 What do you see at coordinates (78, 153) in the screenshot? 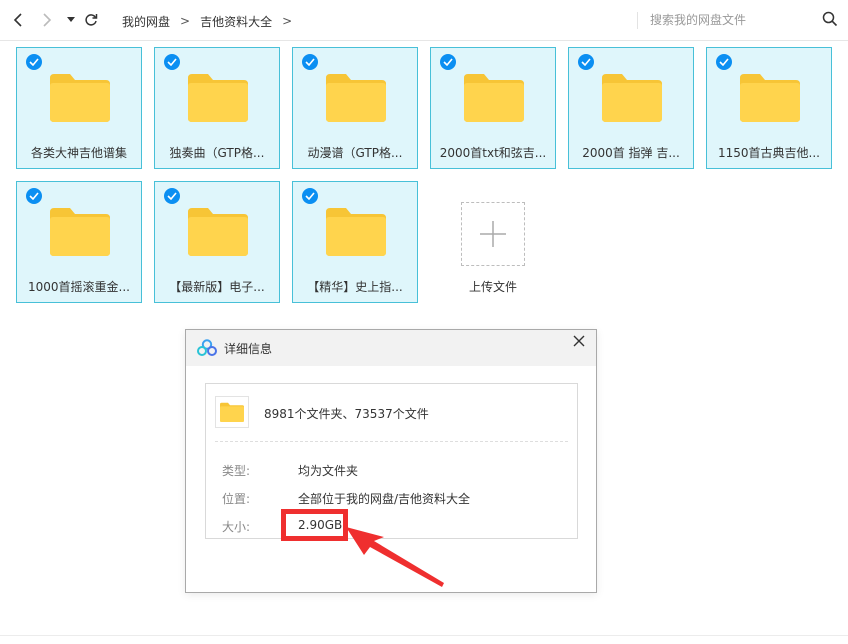
I see `folder-name: 各类大神吉他谱集` at bounding box center [78, 153].